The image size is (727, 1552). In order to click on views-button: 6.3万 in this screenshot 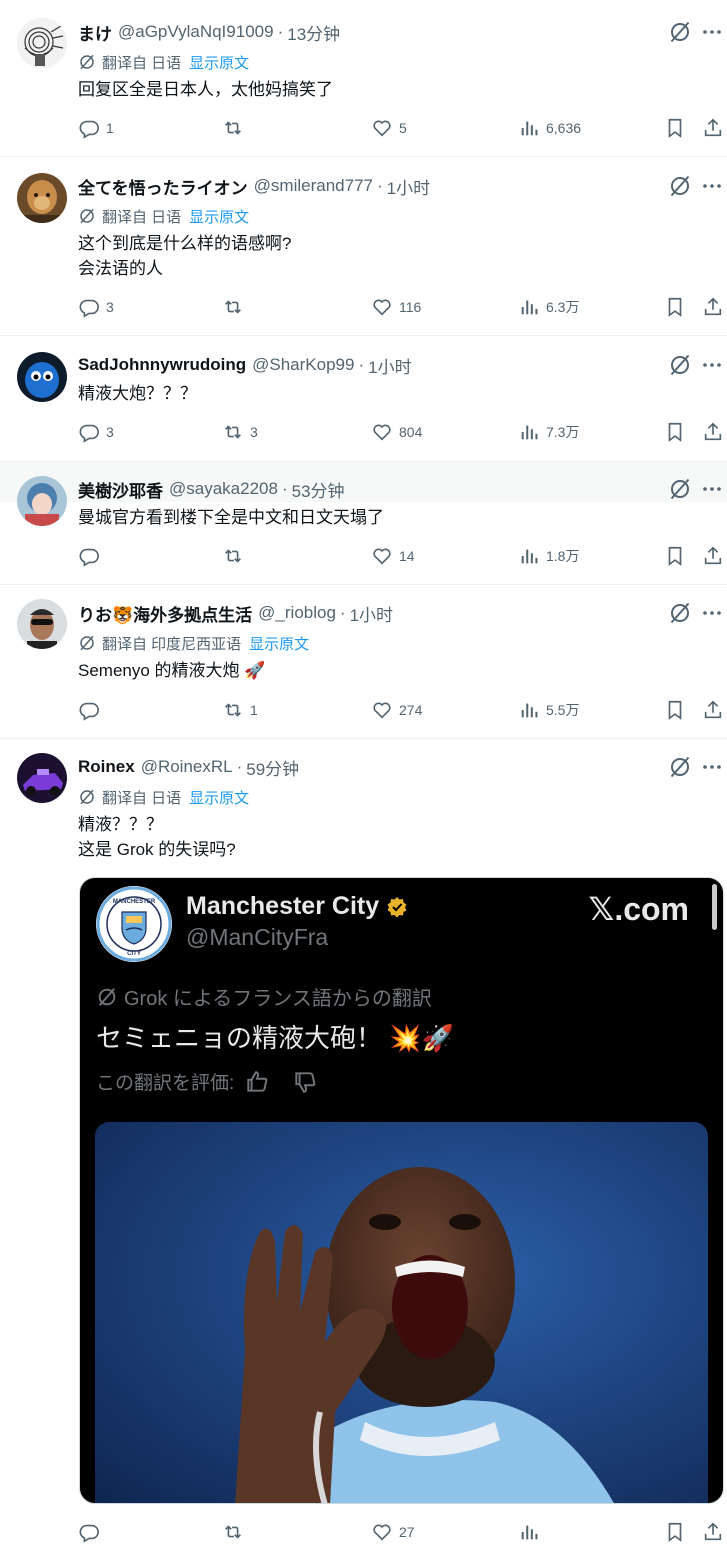, I will do `click(548, 307)`.